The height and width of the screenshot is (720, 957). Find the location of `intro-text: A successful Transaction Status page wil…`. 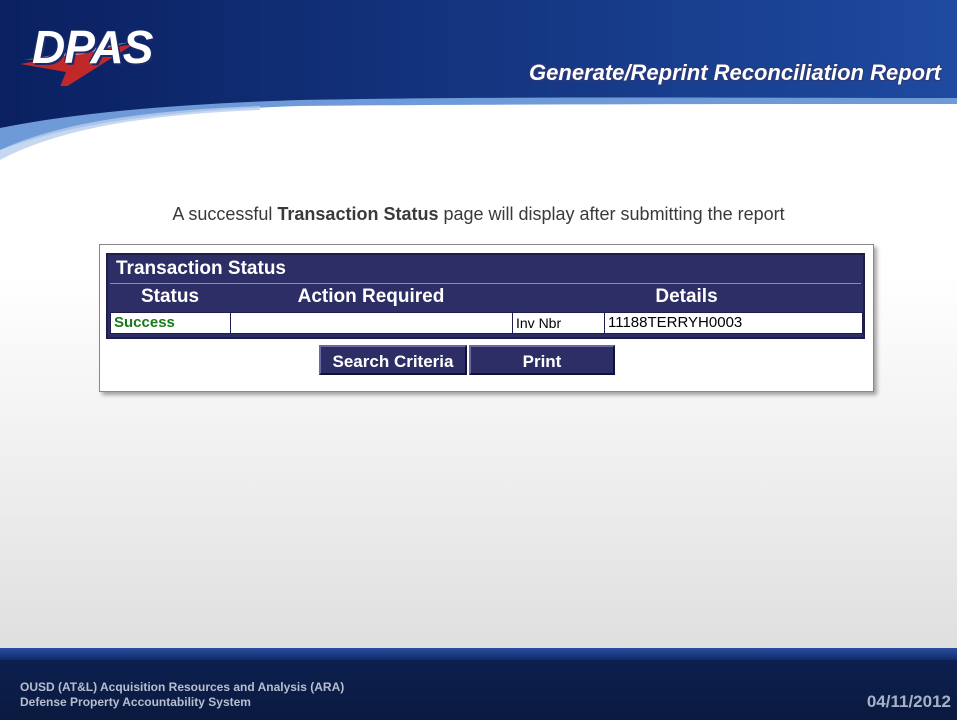

intro-text: A successful Transaction Status page wil… is located at coordinates (478, 214).